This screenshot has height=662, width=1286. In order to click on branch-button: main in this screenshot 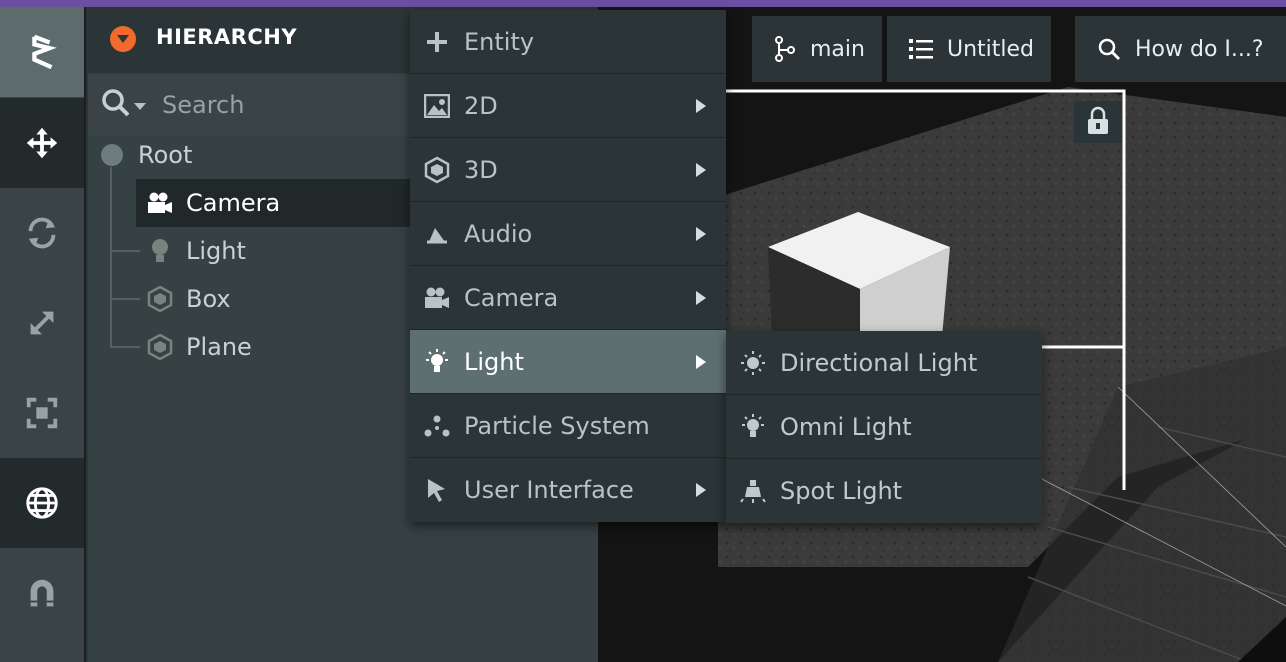, I will do `click(817, 49)`.